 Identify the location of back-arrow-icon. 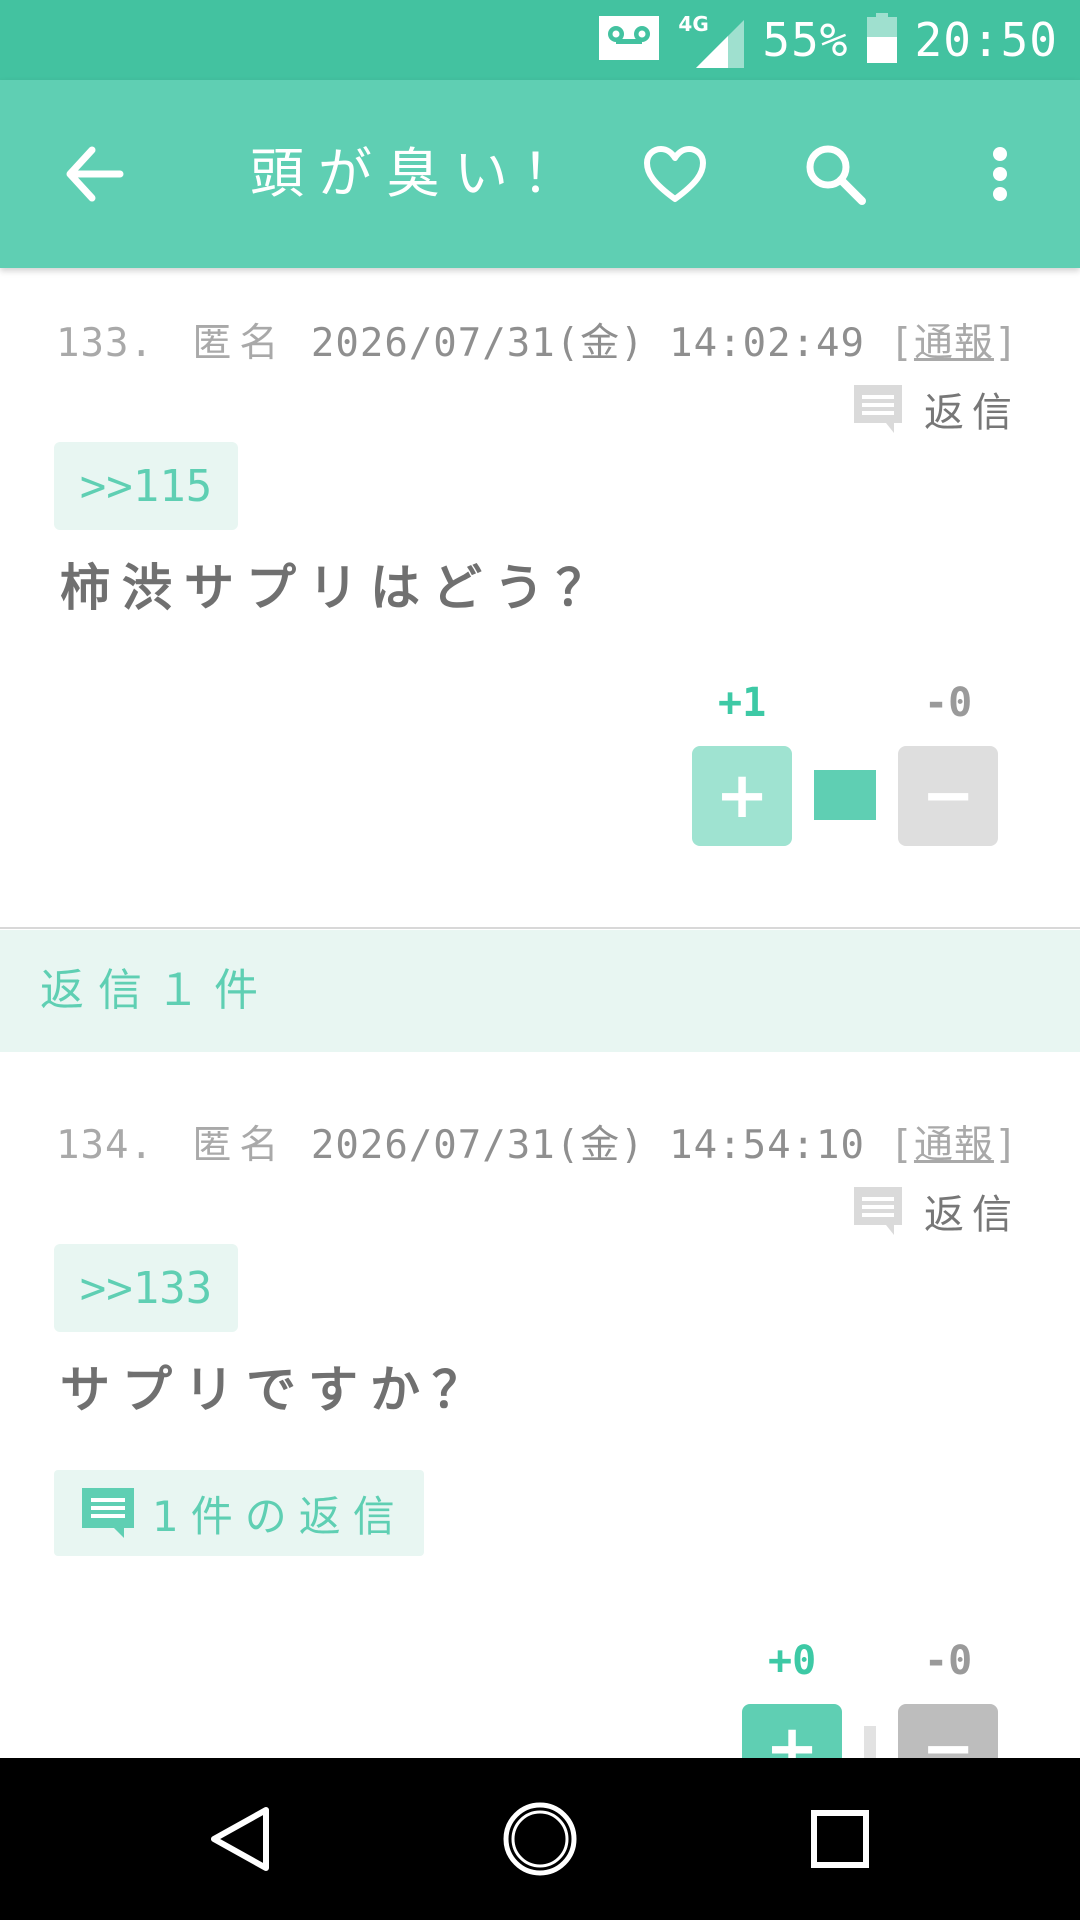
(94, 174).